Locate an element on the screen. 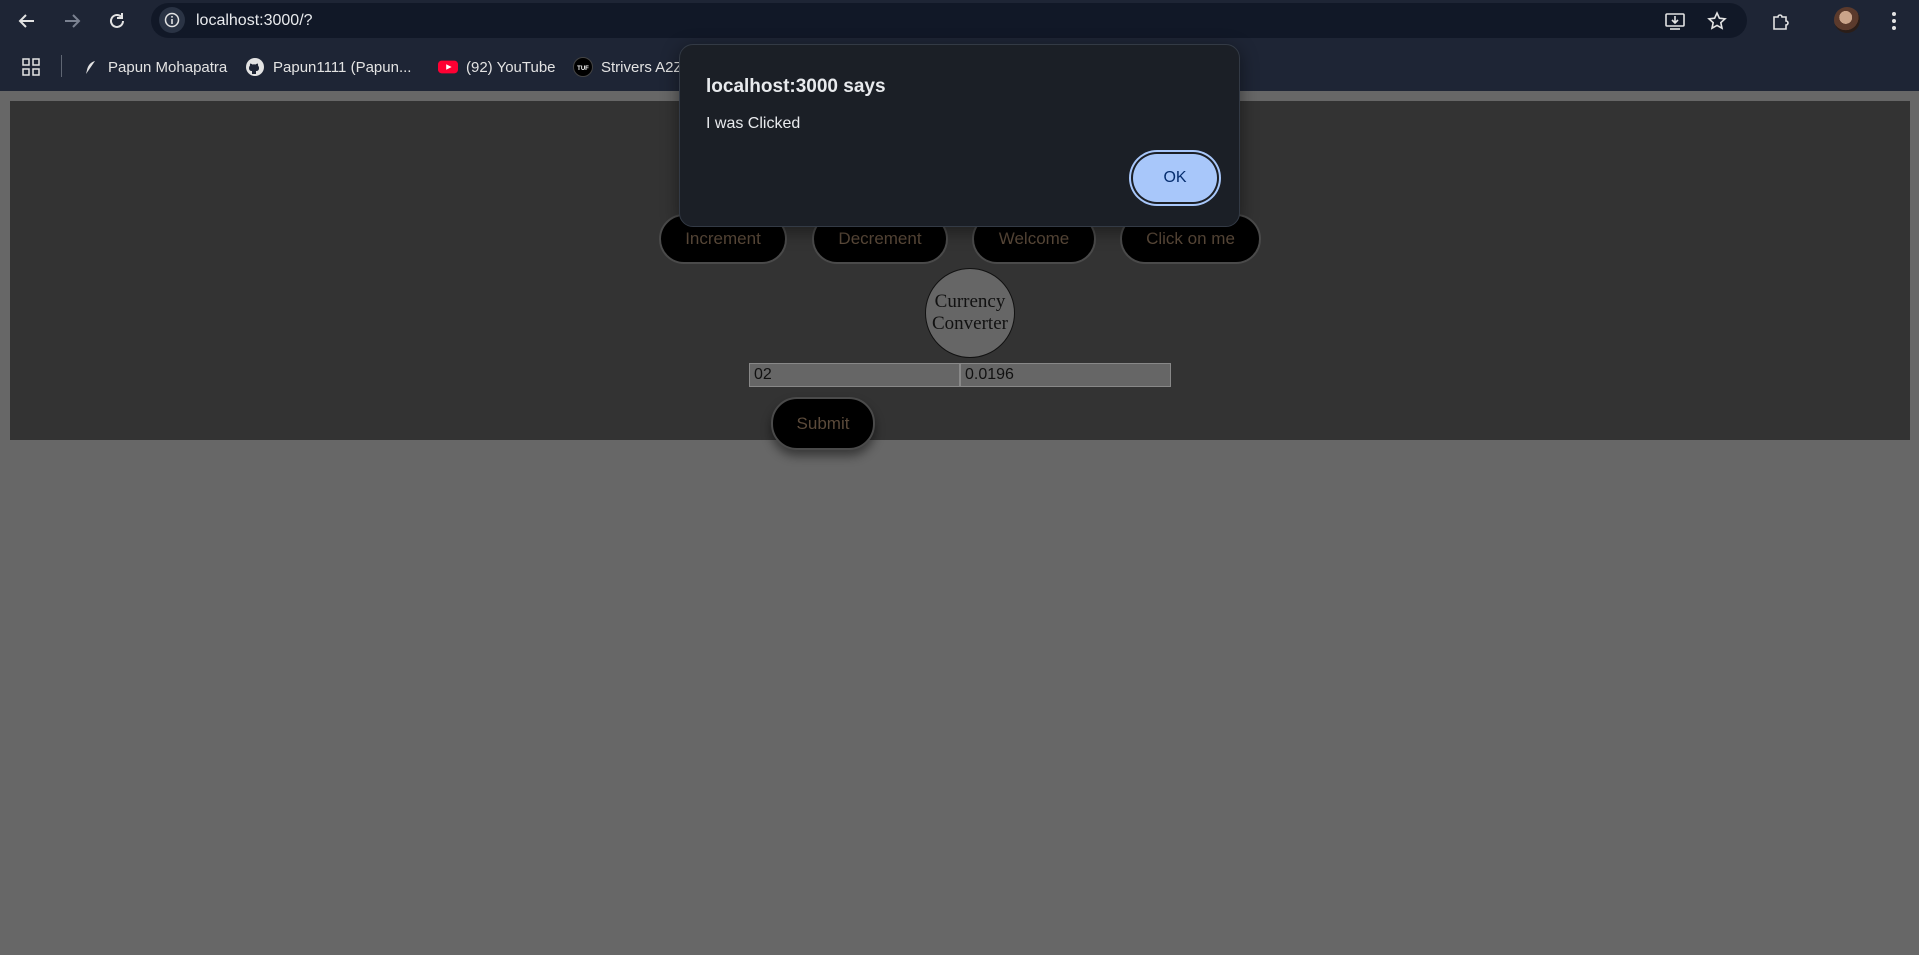 The width and height of the screenshot is (1919, 955). site-info-button is located at coordinates (172, 20).